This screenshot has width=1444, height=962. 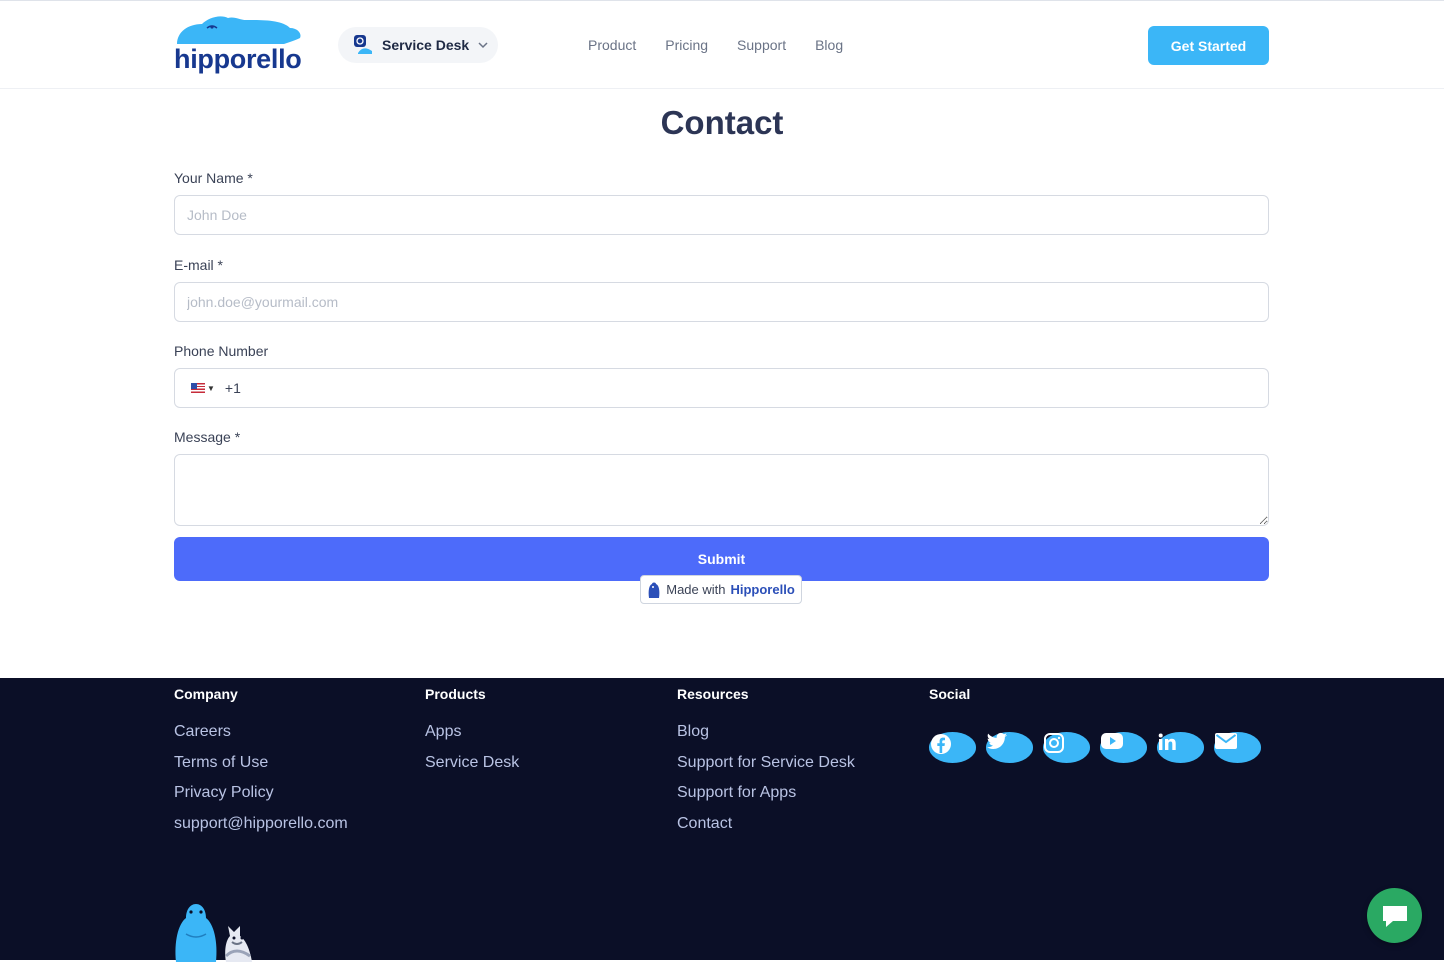 What do you see at coordinates (239, 30) in the screenshot?
I see `hippo-logo-icon` at bounding box center [239, 30].